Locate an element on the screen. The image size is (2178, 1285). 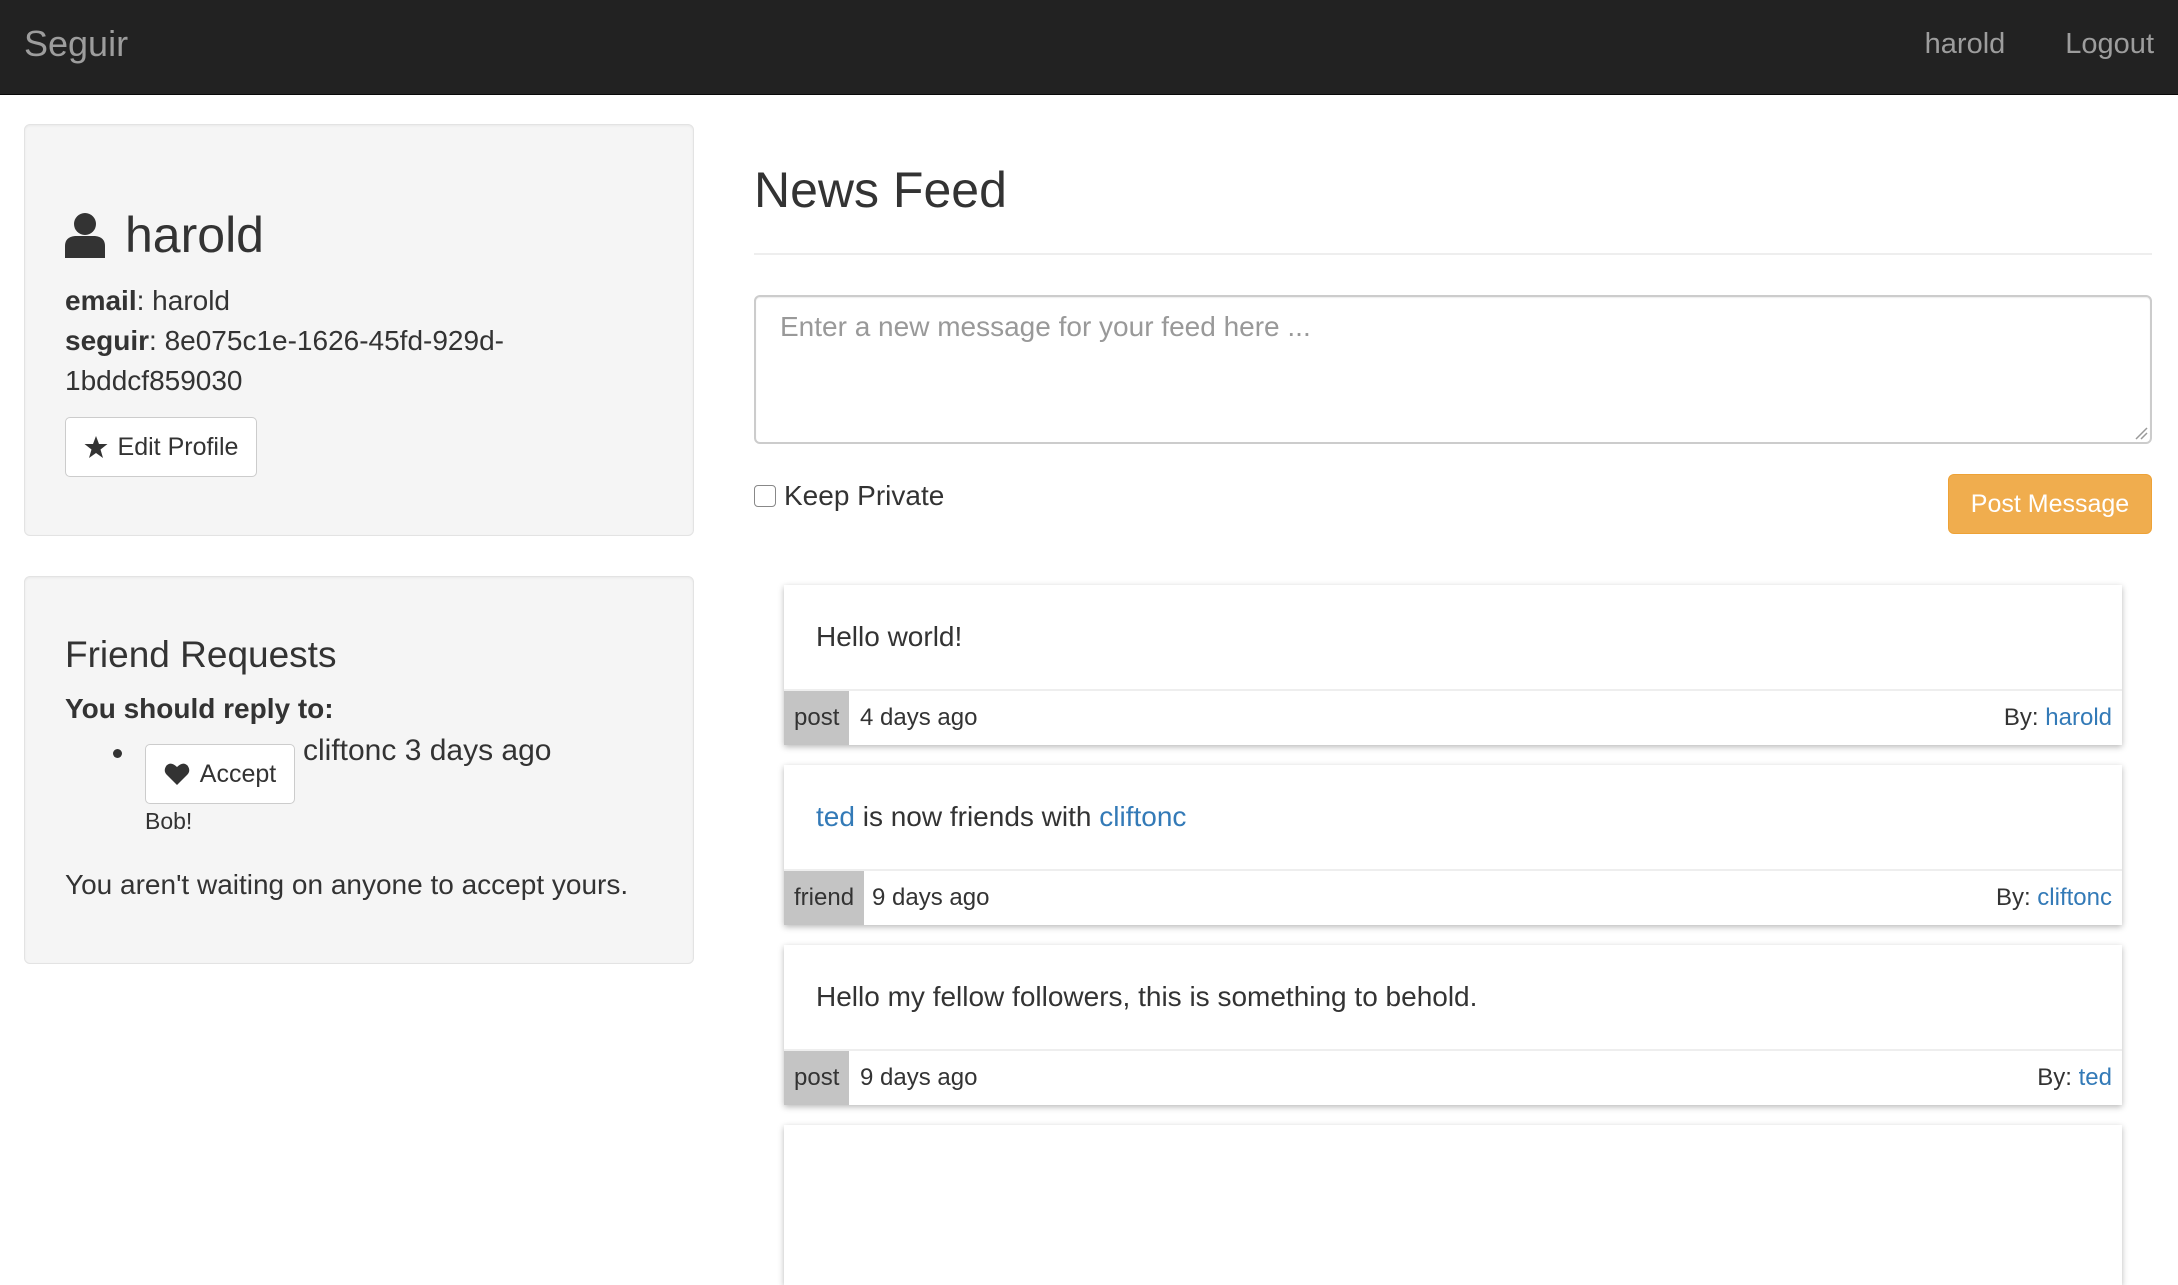
feed-item is located at coordinates (1453, 1205).